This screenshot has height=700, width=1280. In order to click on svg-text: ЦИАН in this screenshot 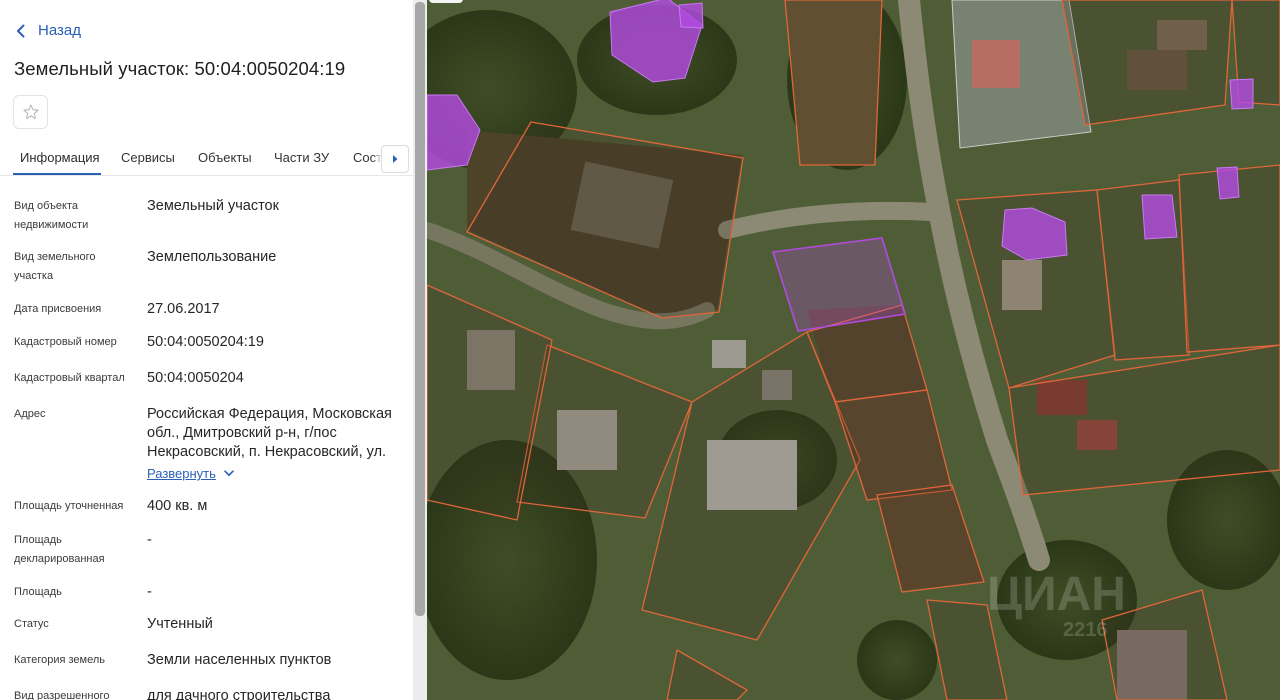, I will do `click(1056, 594)`.